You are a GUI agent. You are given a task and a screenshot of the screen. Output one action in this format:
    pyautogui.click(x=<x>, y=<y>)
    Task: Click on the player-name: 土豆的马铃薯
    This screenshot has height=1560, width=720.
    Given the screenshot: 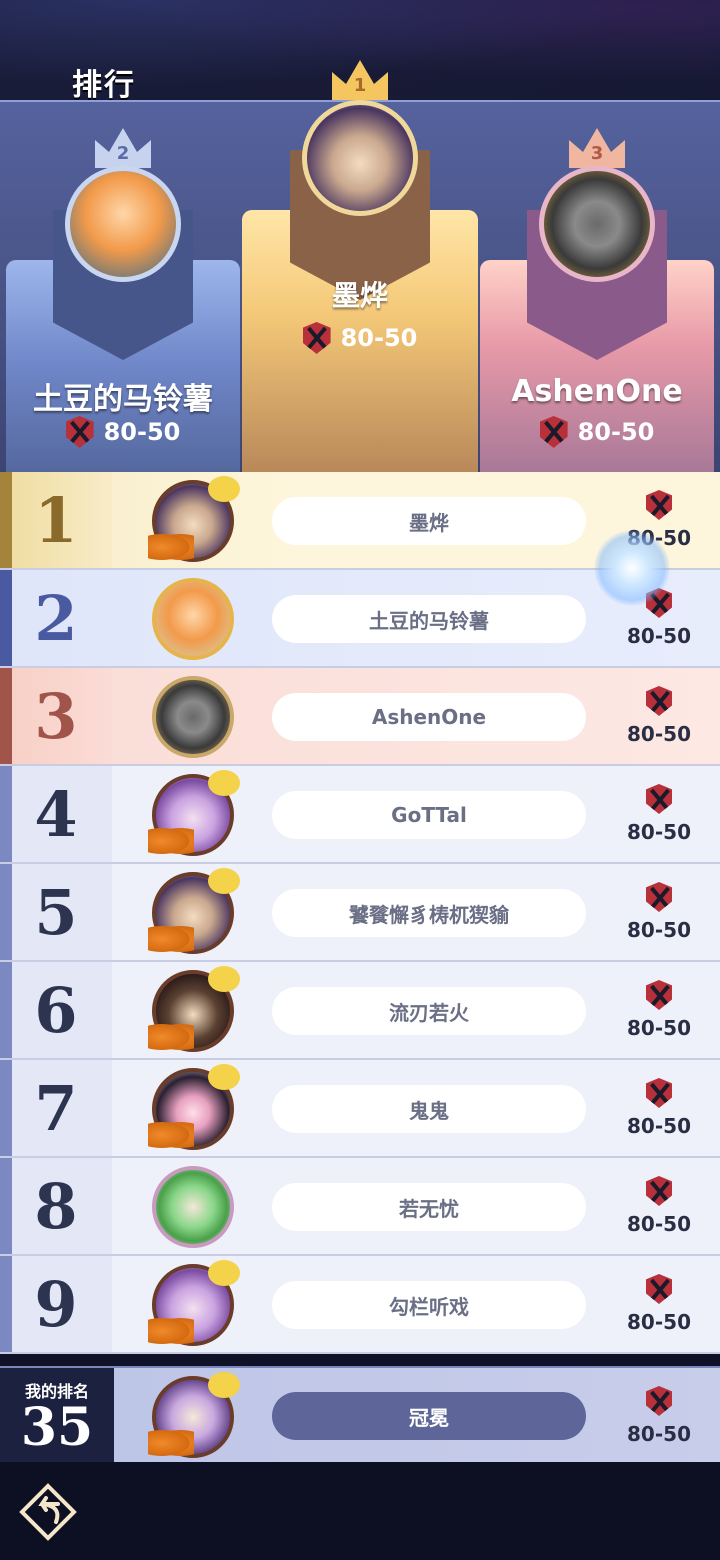 What is the action you would take?
    pyautogui.click(x=429, y=619)
    